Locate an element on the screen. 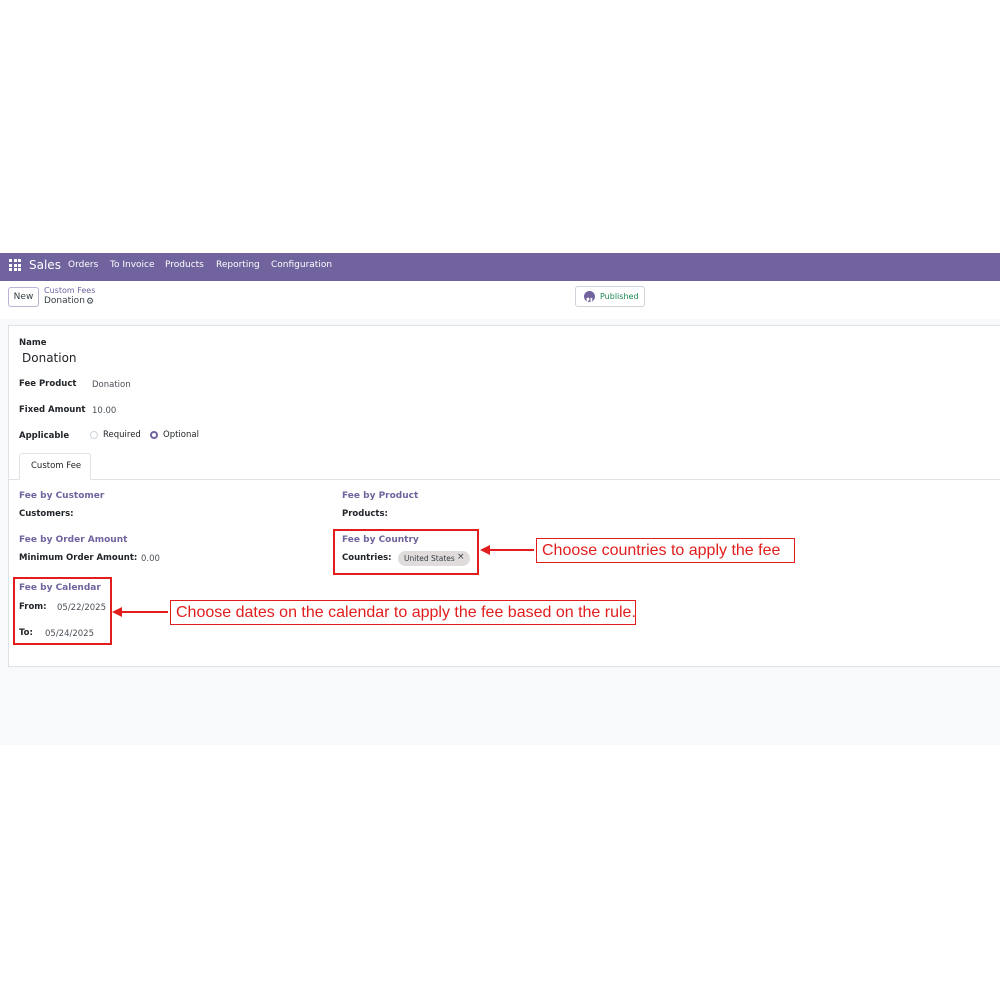 The height and width of the screenshot is (1000, 1000). apps-grid-icon is located at coordinates (15, 265).